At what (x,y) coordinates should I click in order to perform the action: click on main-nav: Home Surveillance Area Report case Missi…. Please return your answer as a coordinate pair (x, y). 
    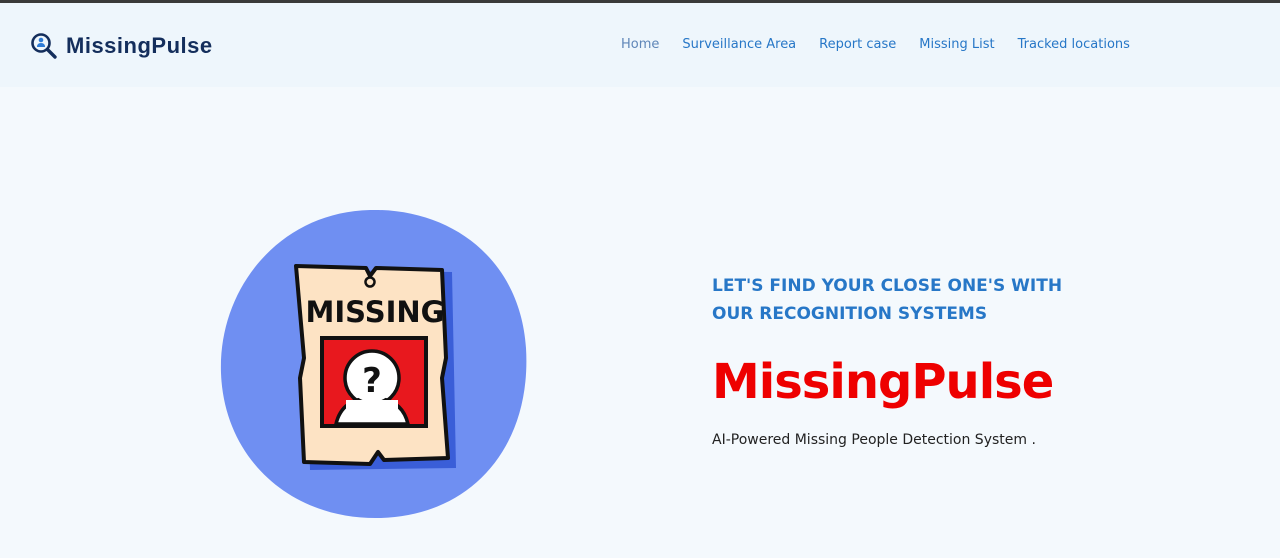
    Looking at the image, I should click on (887, 44).